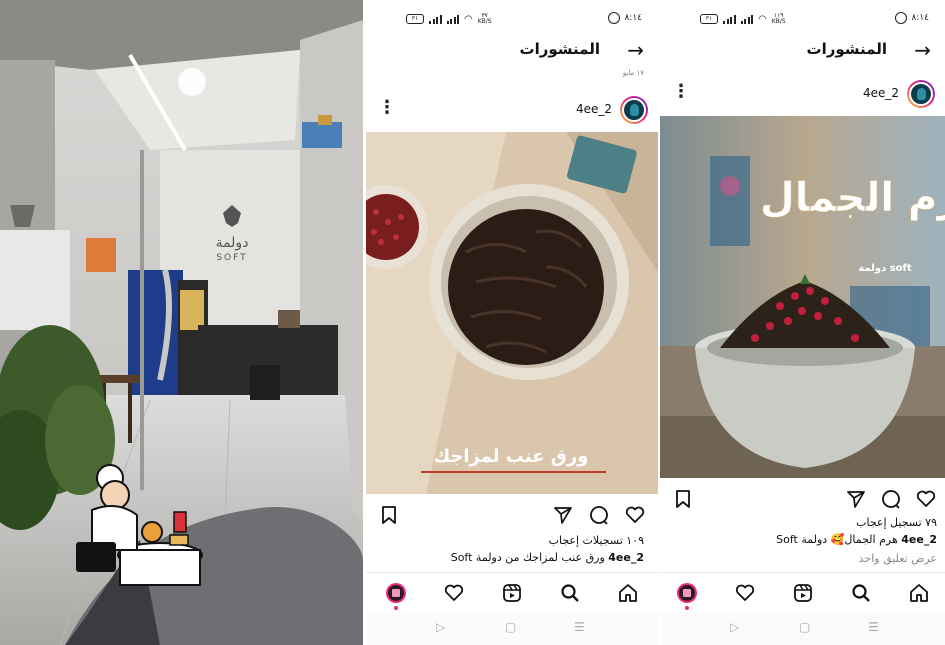 Image resolution: width=945 pixels, height=645 pixels. Describe the element at coordinates (896, 522) in the screenshot. I see `likes-count: ٧٩ تسجيل إعجاب` at that location.